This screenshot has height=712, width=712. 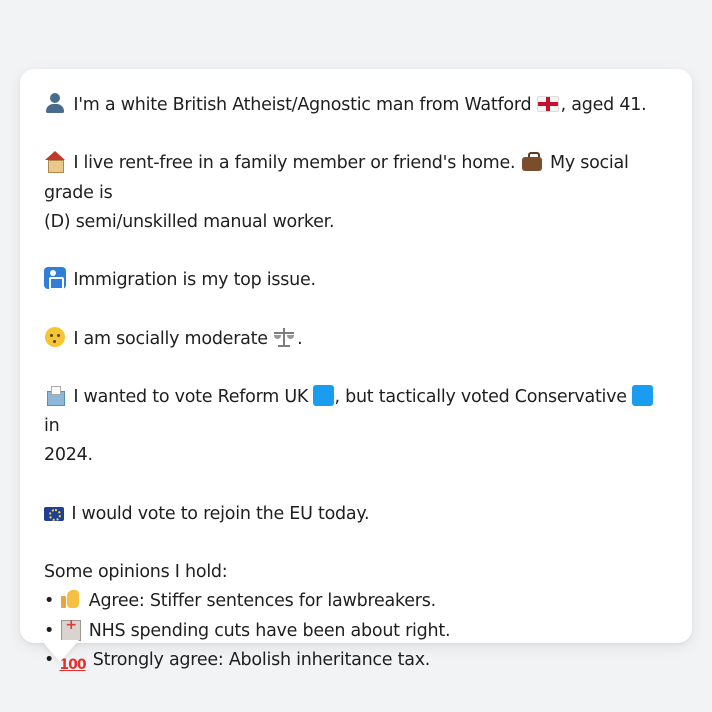 What do you see at coordinates (356, 339) in the screenshot?
I see `social-paragraph: I am socially moderate .` at bounding box center [356, 339].